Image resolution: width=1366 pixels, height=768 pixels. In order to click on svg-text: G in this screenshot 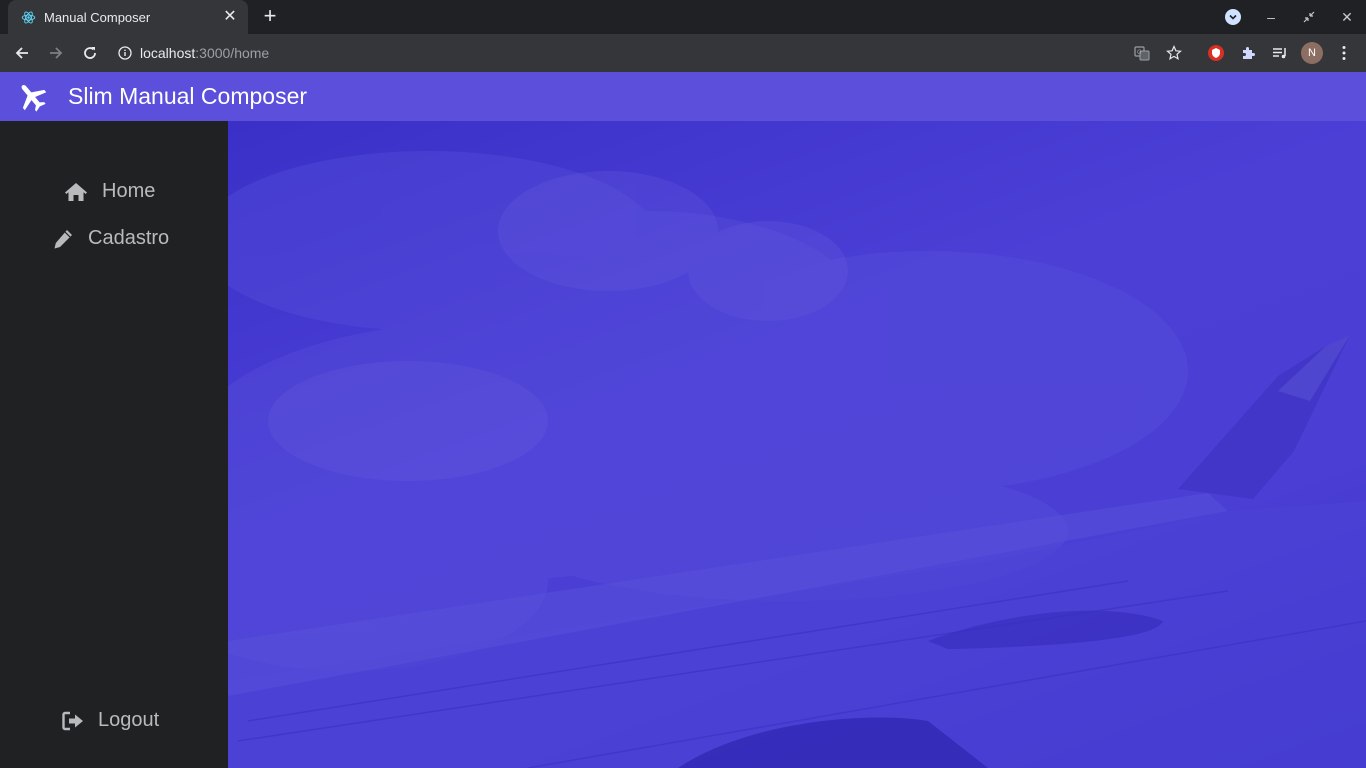, I will do `click(1139, 52)`.